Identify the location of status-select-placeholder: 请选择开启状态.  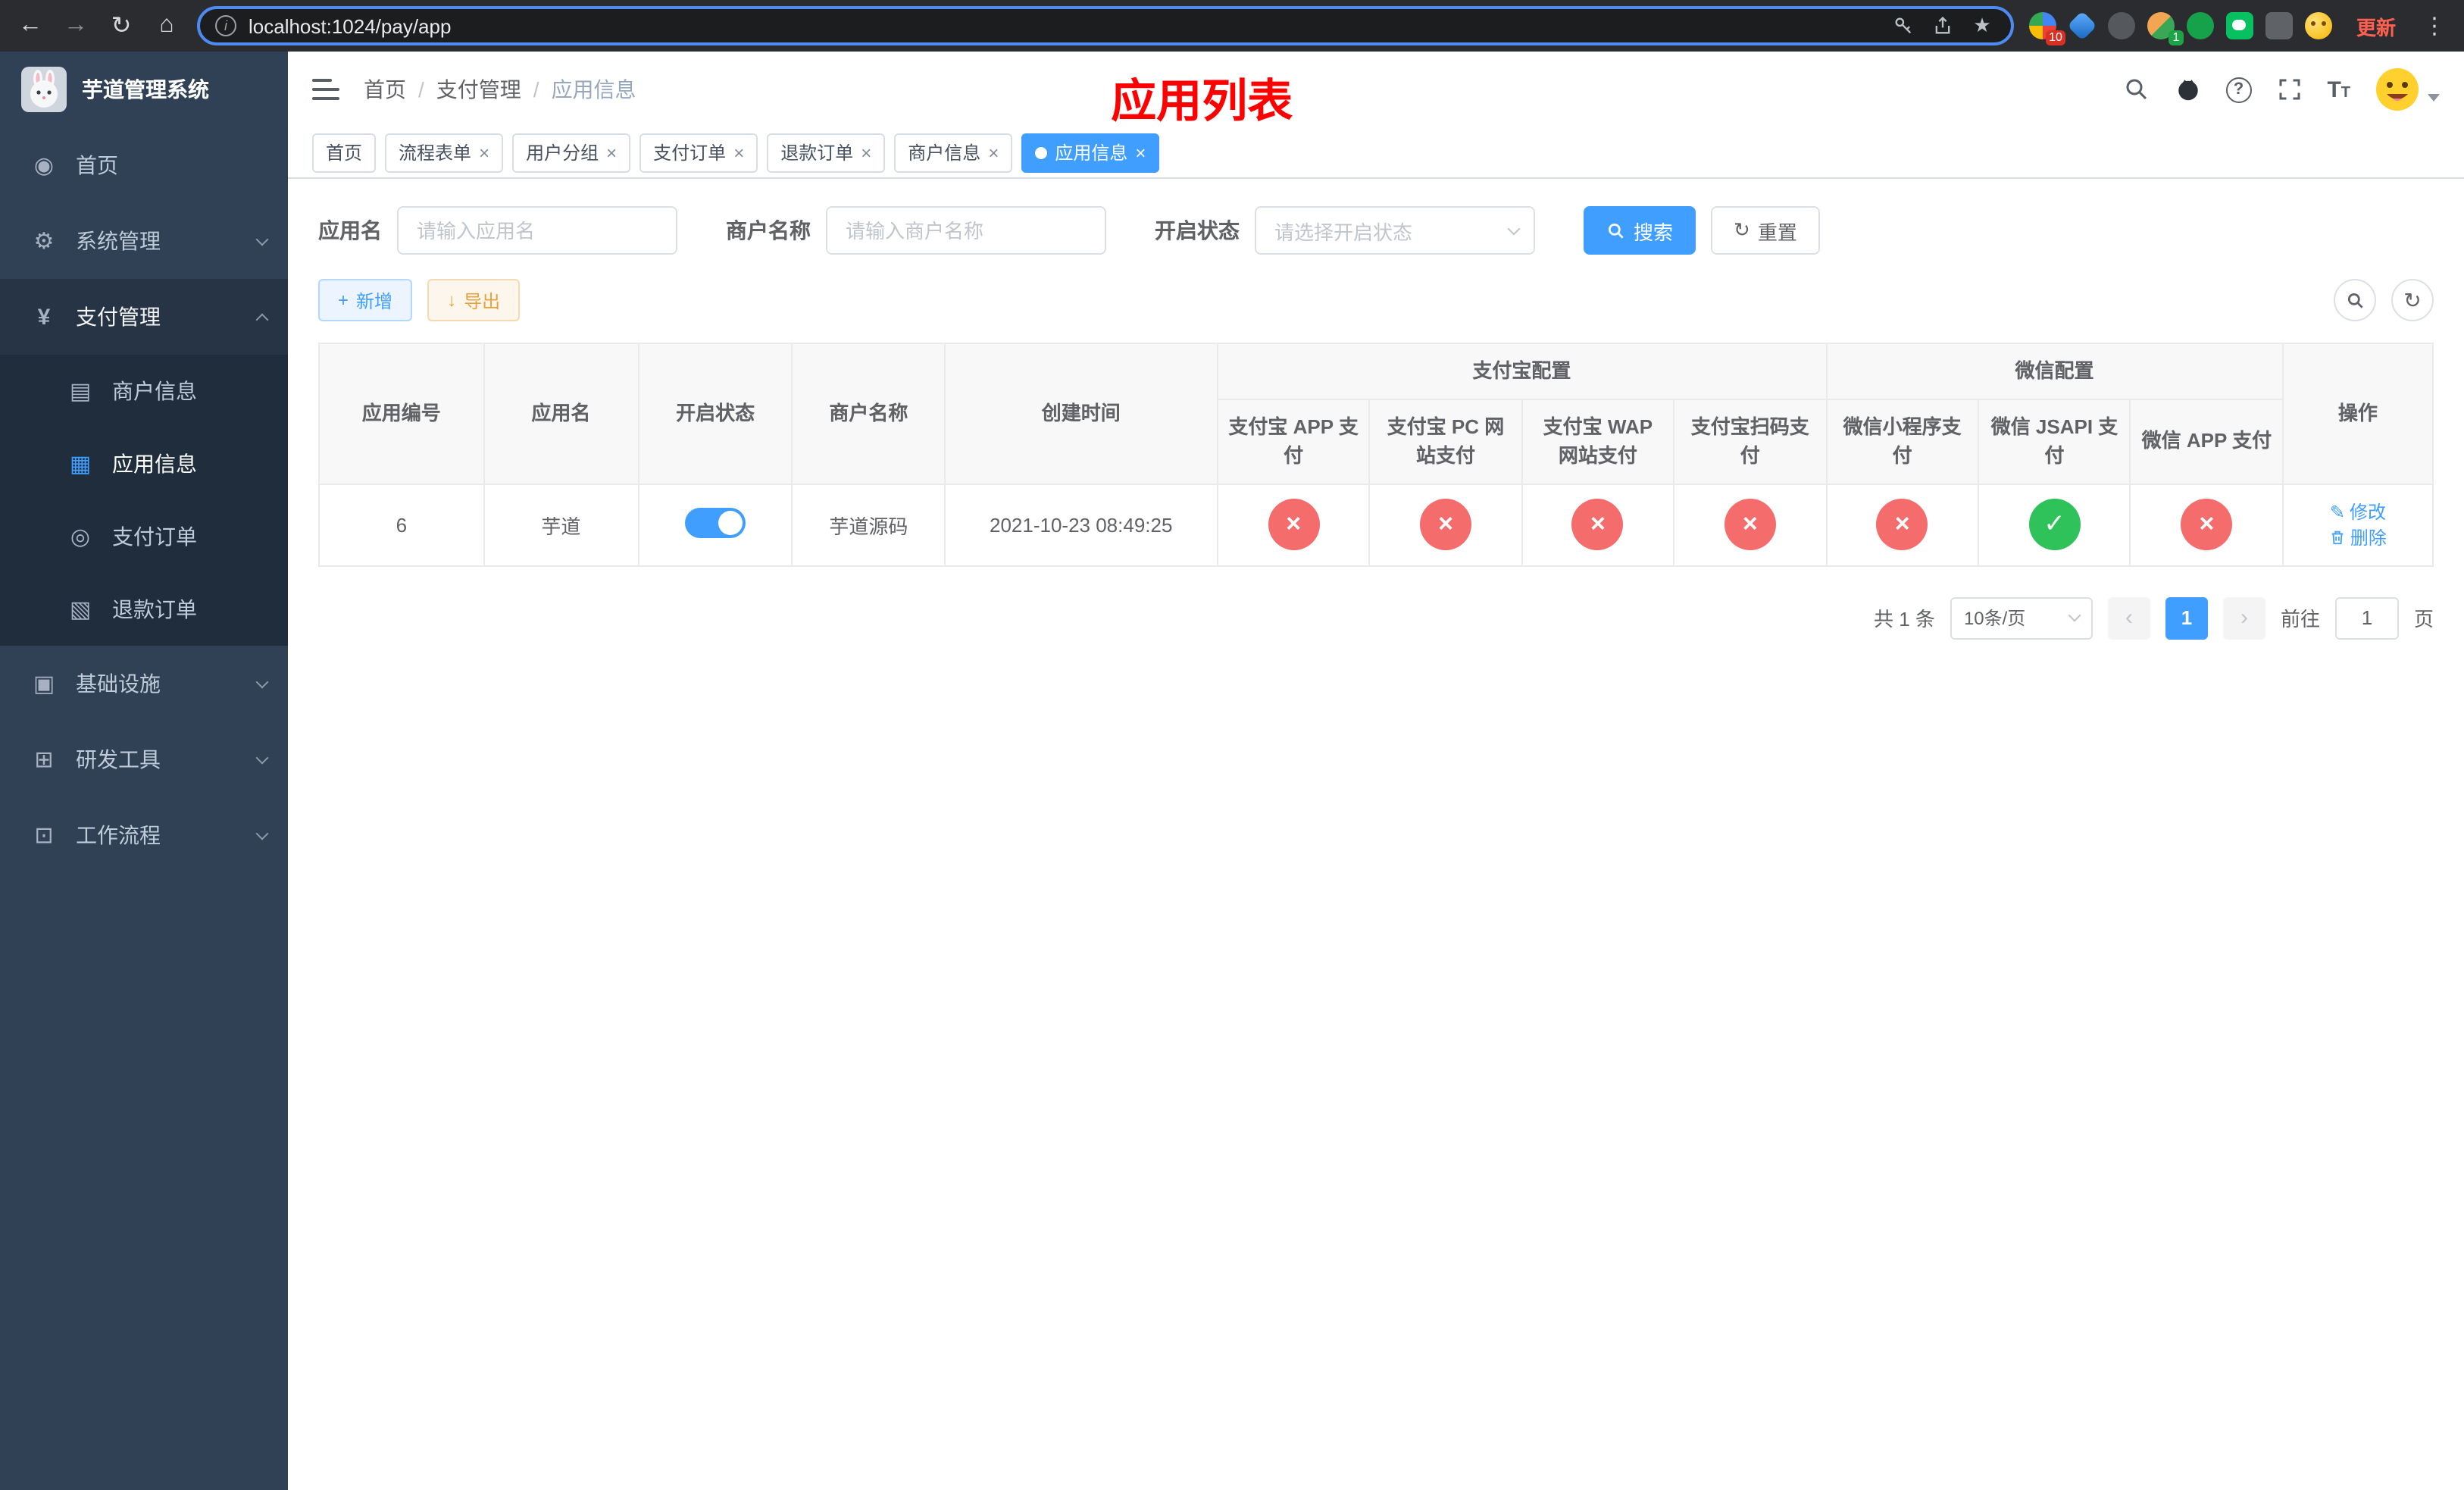
(1343, 232).